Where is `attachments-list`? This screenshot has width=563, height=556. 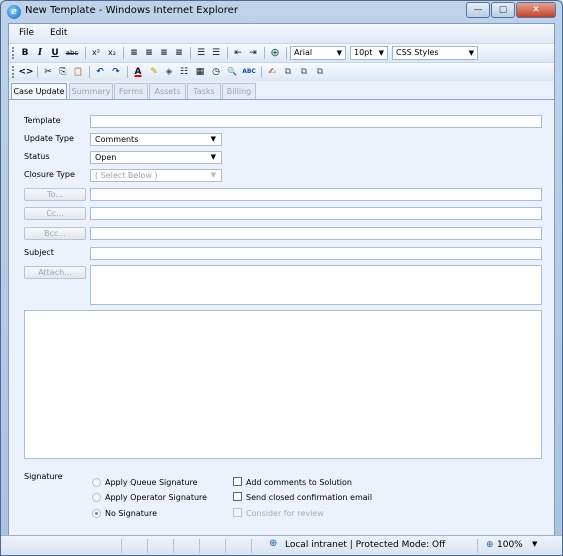
attachments-list is located at coordinates (316, 285).